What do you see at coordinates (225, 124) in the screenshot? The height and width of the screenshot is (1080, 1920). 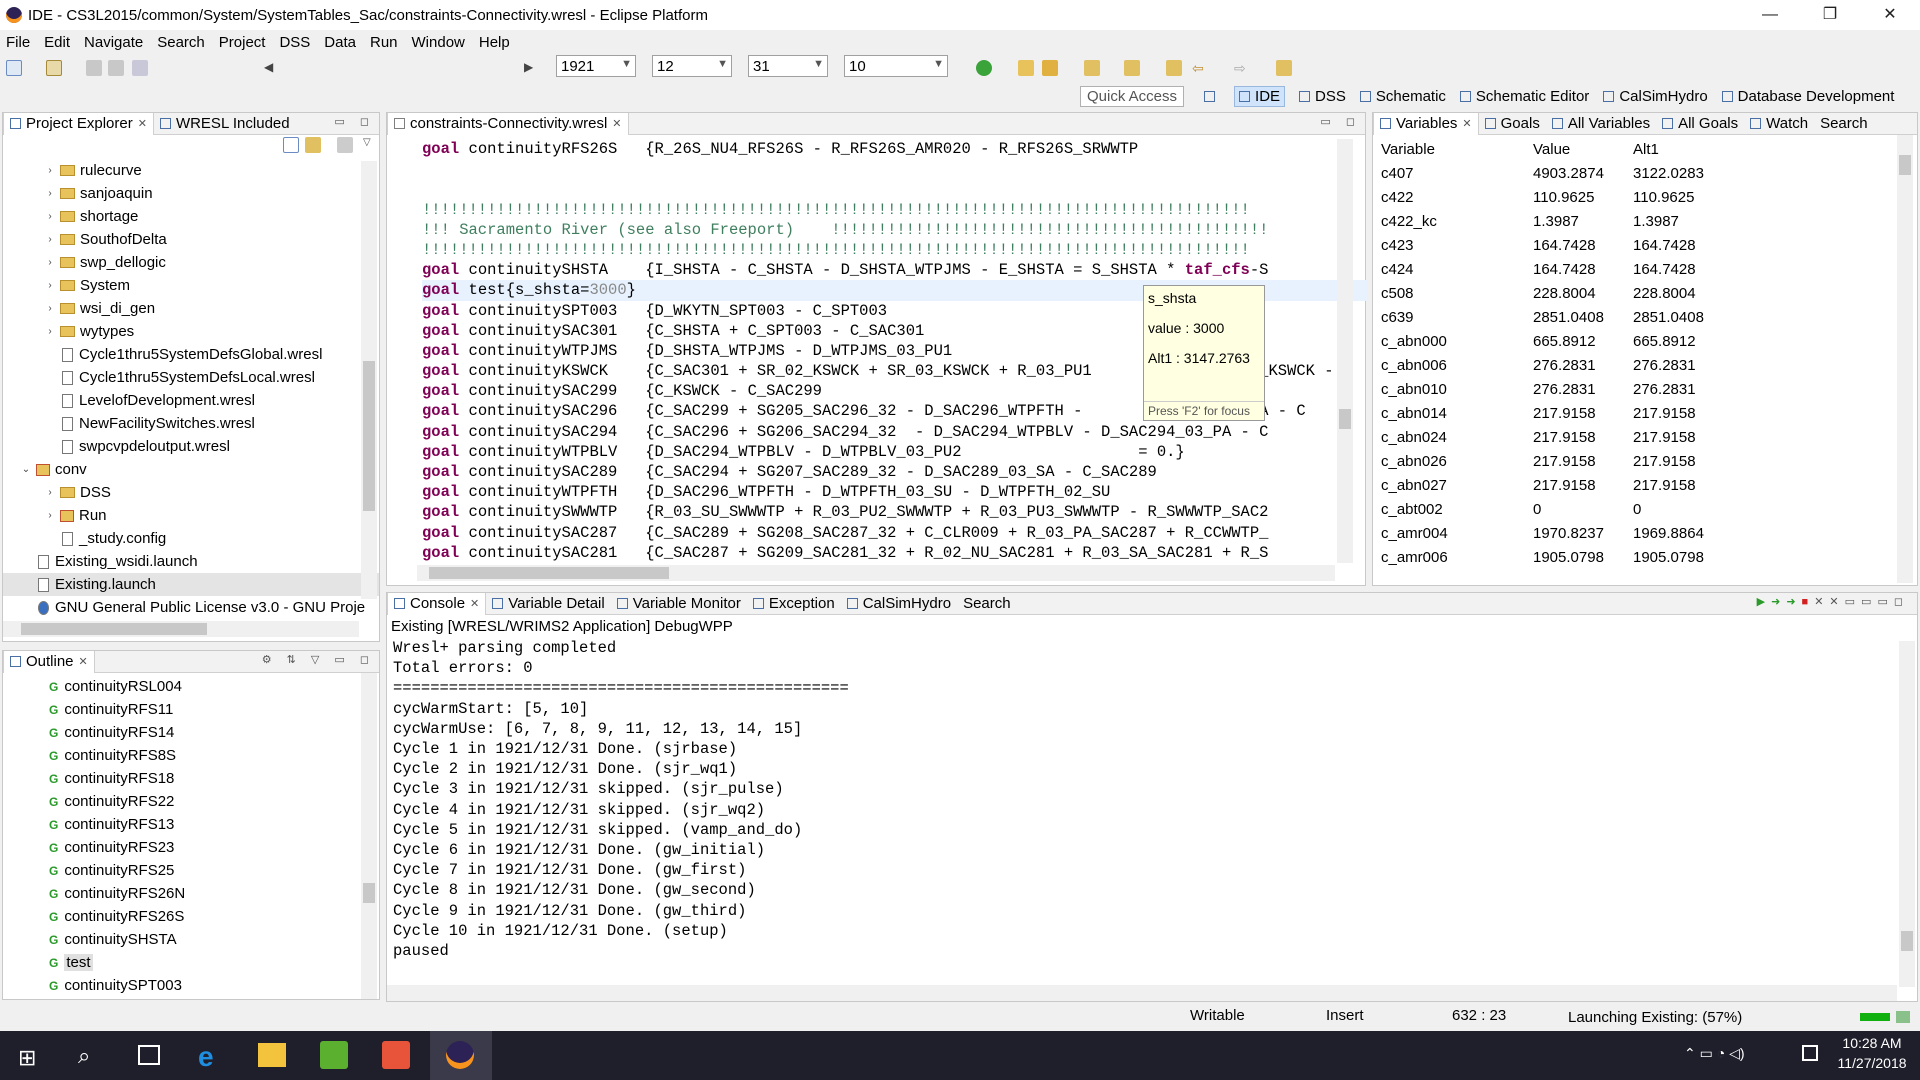 I see `tab-wresl-included: WRESL Included` at bounding box center [225, 124].